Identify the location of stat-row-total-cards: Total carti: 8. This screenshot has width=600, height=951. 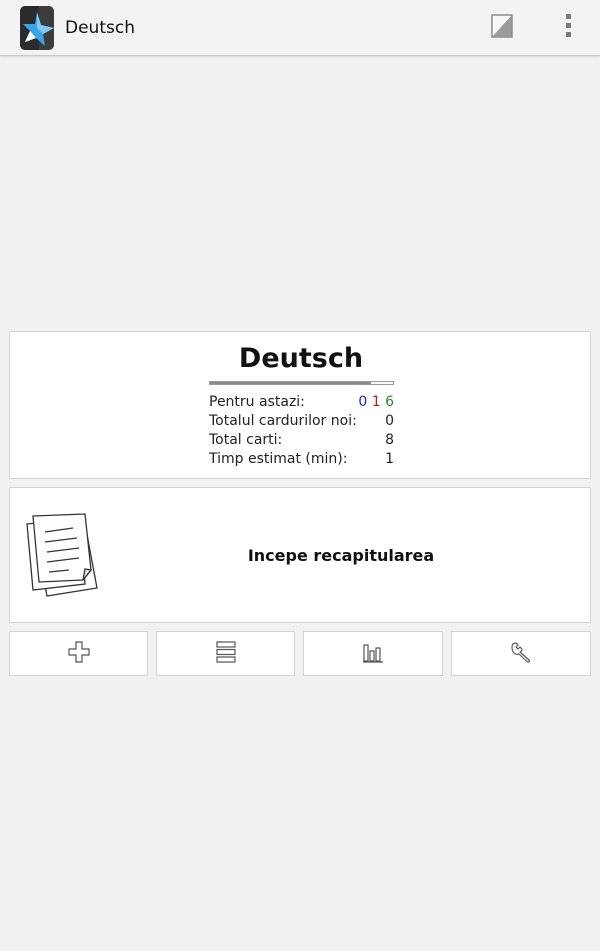
(301, 440).